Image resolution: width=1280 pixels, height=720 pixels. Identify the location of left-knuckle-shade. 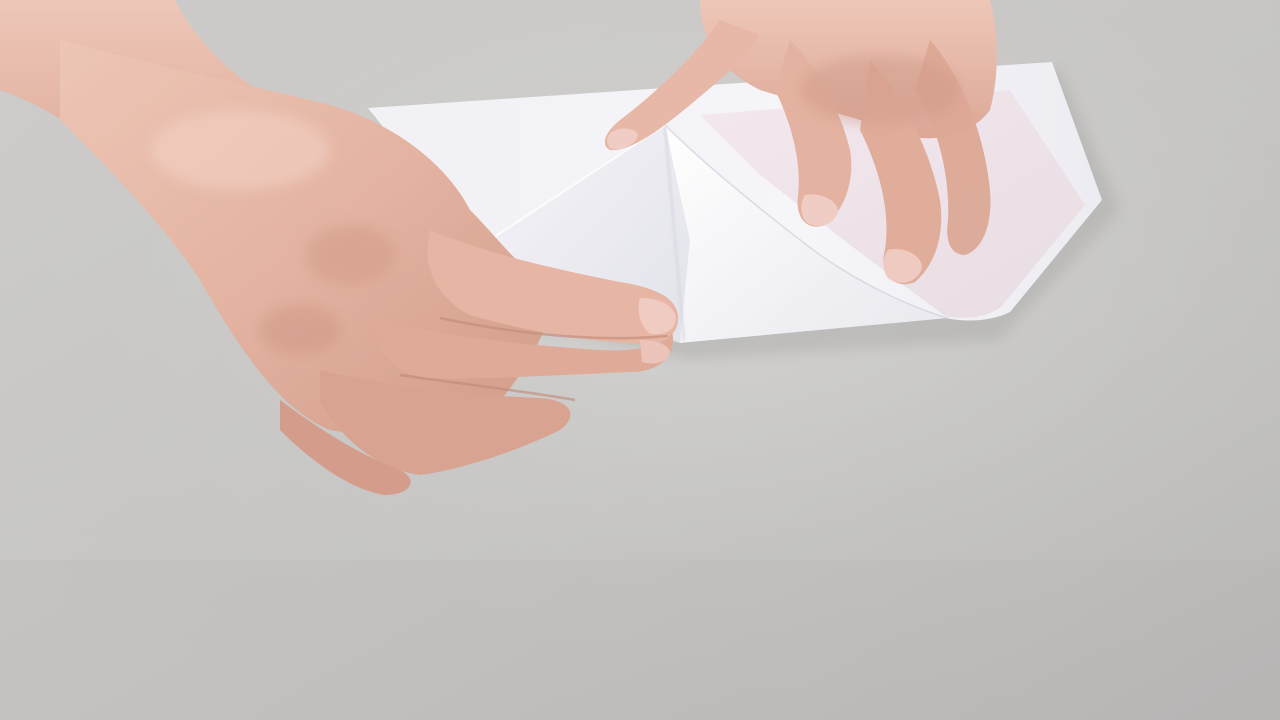
(350, 255).